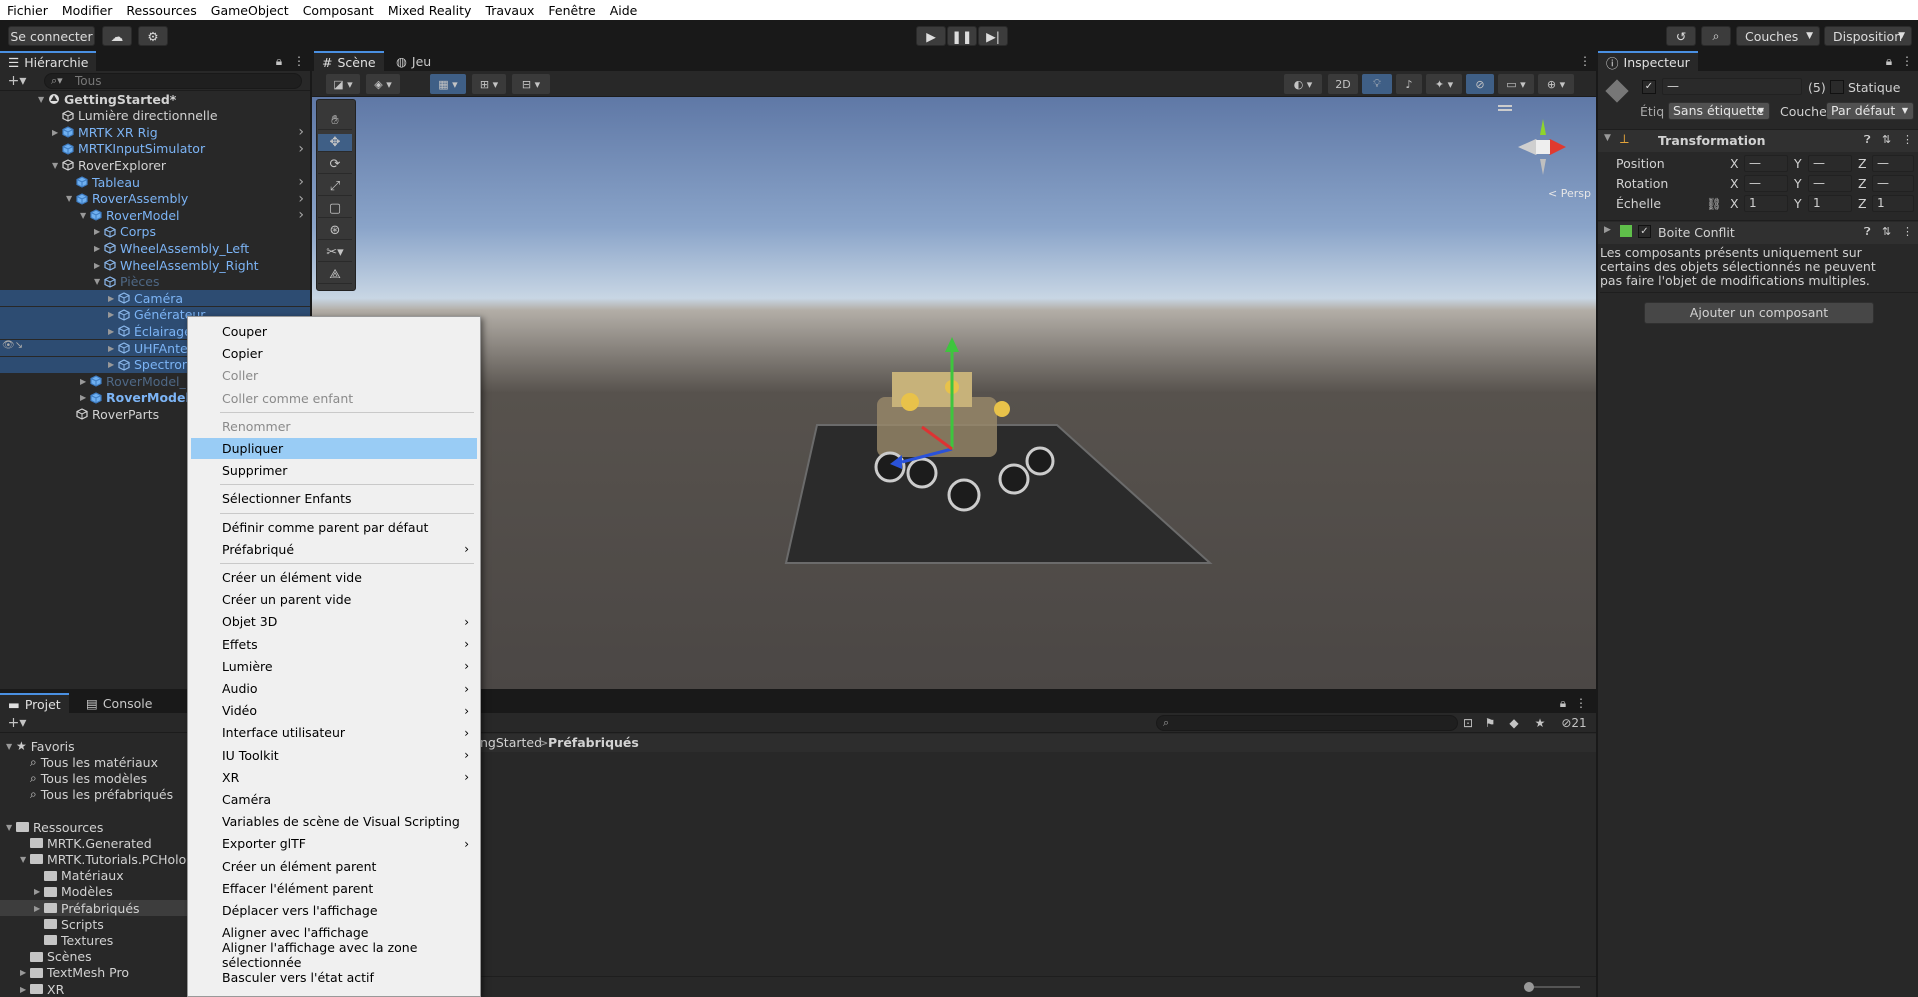  I want to click on play-button: ▶, so click(931, 36).